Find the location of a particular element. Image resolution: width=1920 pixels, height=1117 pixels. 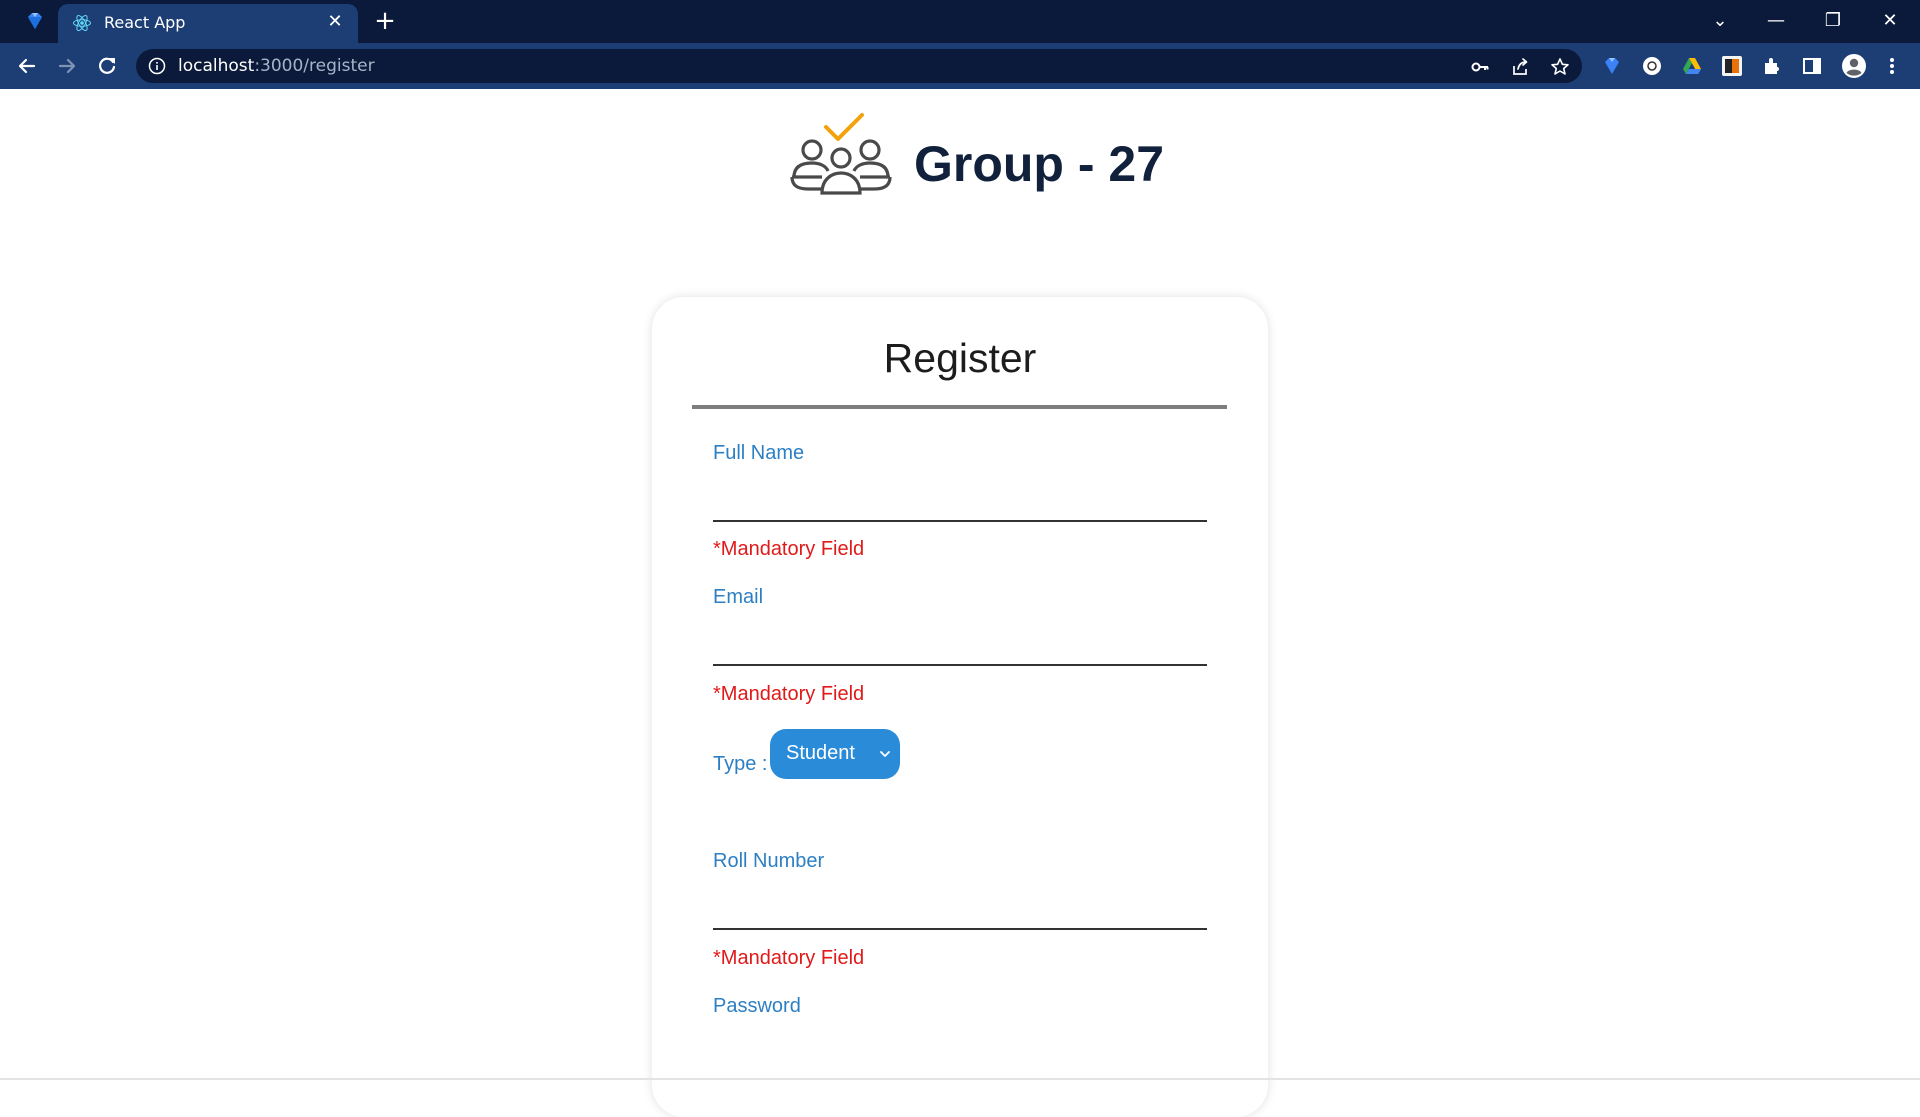

browser-menu-icon is located at coordinates (1892, 66).